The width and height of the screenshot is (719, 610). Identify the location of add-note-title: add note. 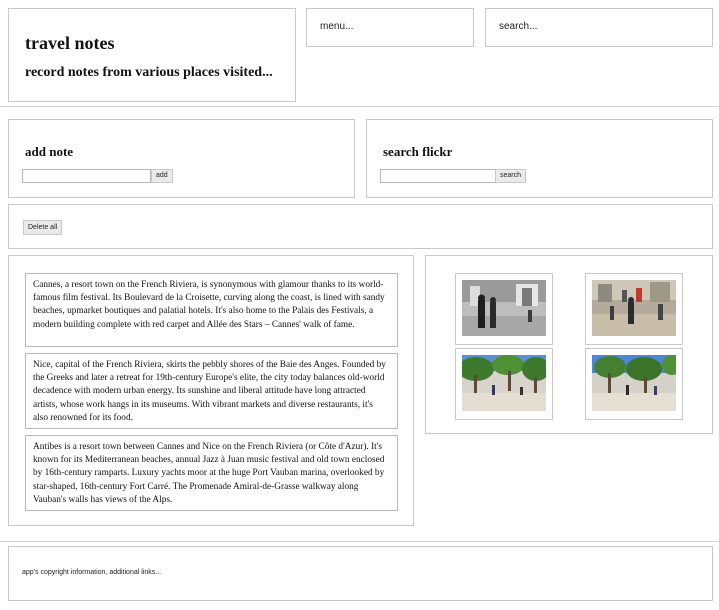
(49, 151).